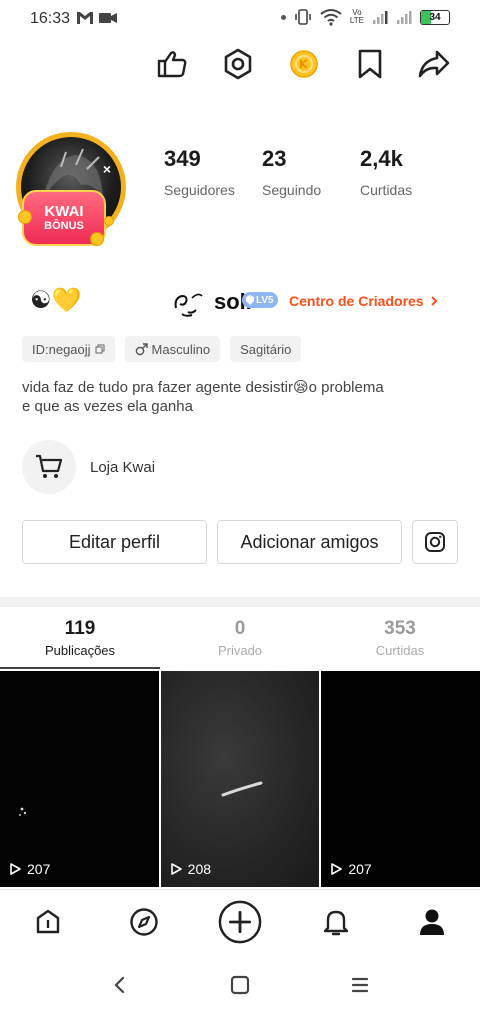 The width and height of the screenshot is (480, 1012). What do you see at coordinates (283, 17) in the screenshot?
I see `dot-icon` at bounding box center [283, 17].